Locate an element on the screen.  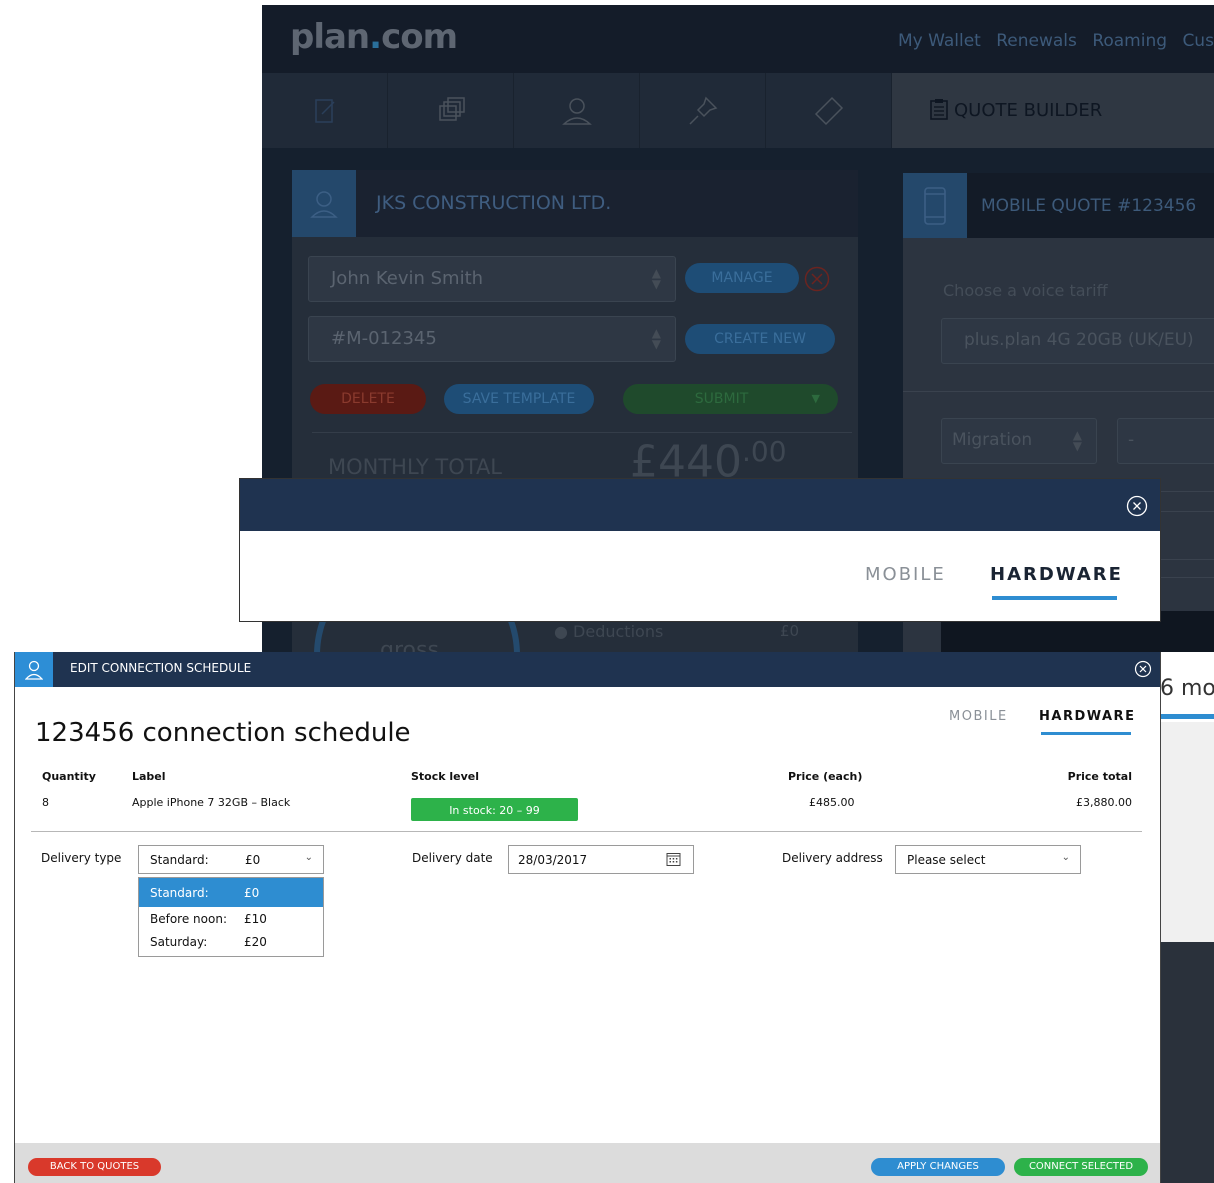
mobile-quote-header: MOBILE QUOTE #123456 is located at coordinates (1058, 205).